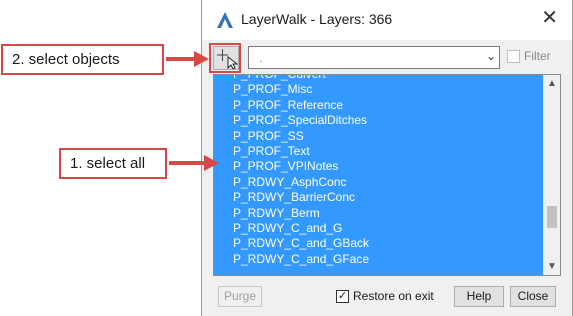 This screenshot has height=316, width=573. I want to click on filter-checkbox, so click(513, 56).